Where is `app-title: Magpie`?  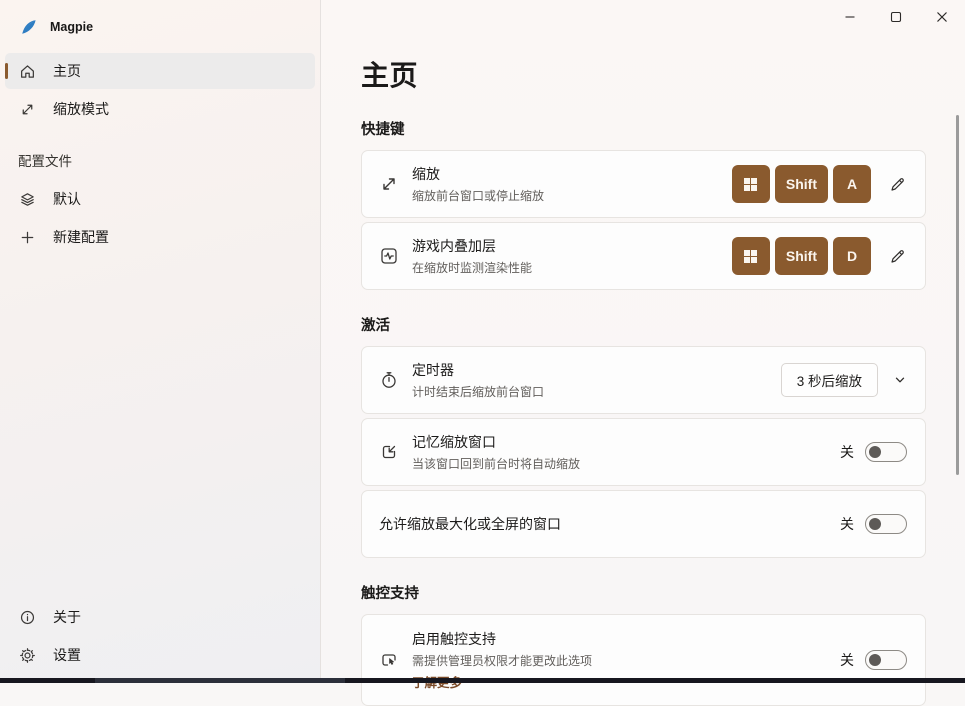 app-title: Magpie is located at coordinates (72, 27).